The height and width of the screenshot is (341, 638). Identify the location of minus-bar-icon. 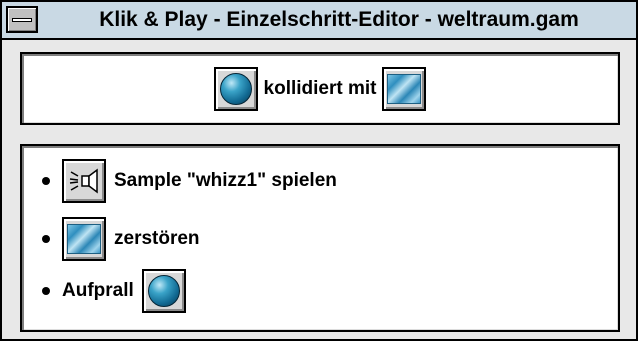
(22, 20).